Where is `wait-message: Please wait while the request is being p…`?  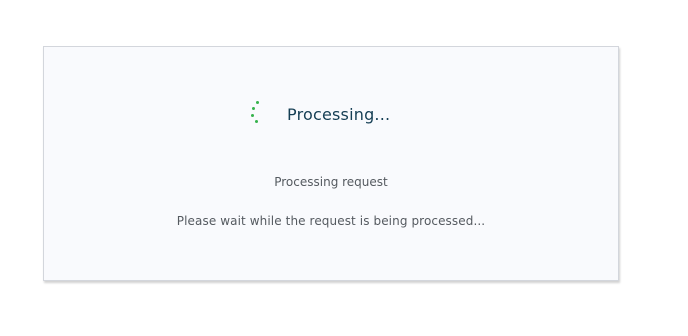
wait-message: Please wait while the request is being p… is located at coordinates (331, 221).